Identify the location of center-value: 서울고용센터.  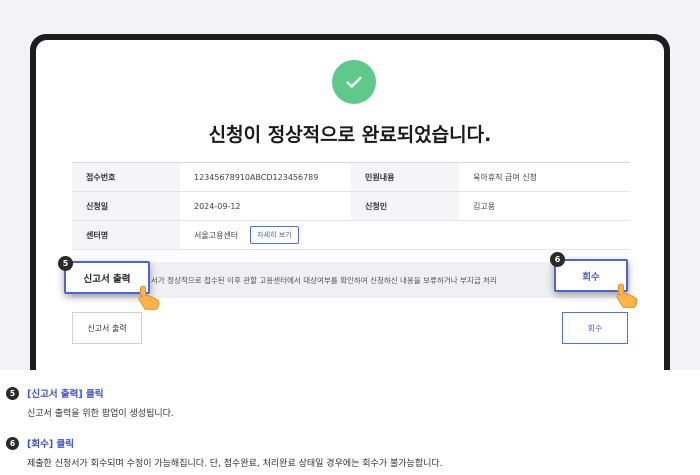
(216, 235).